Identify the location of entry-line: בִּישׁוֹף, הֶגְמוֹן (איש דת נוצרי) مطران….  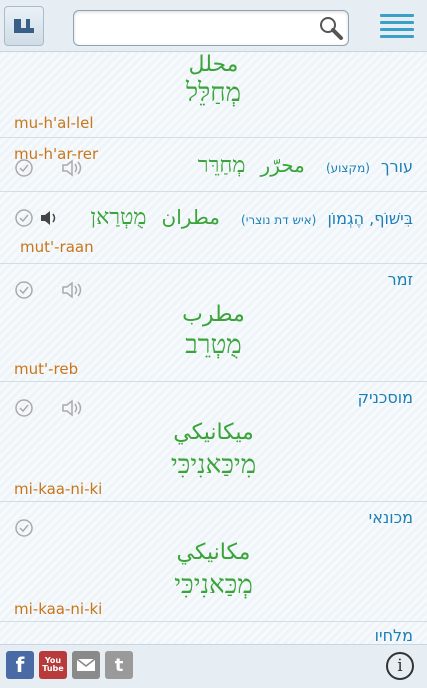
(252, 217).